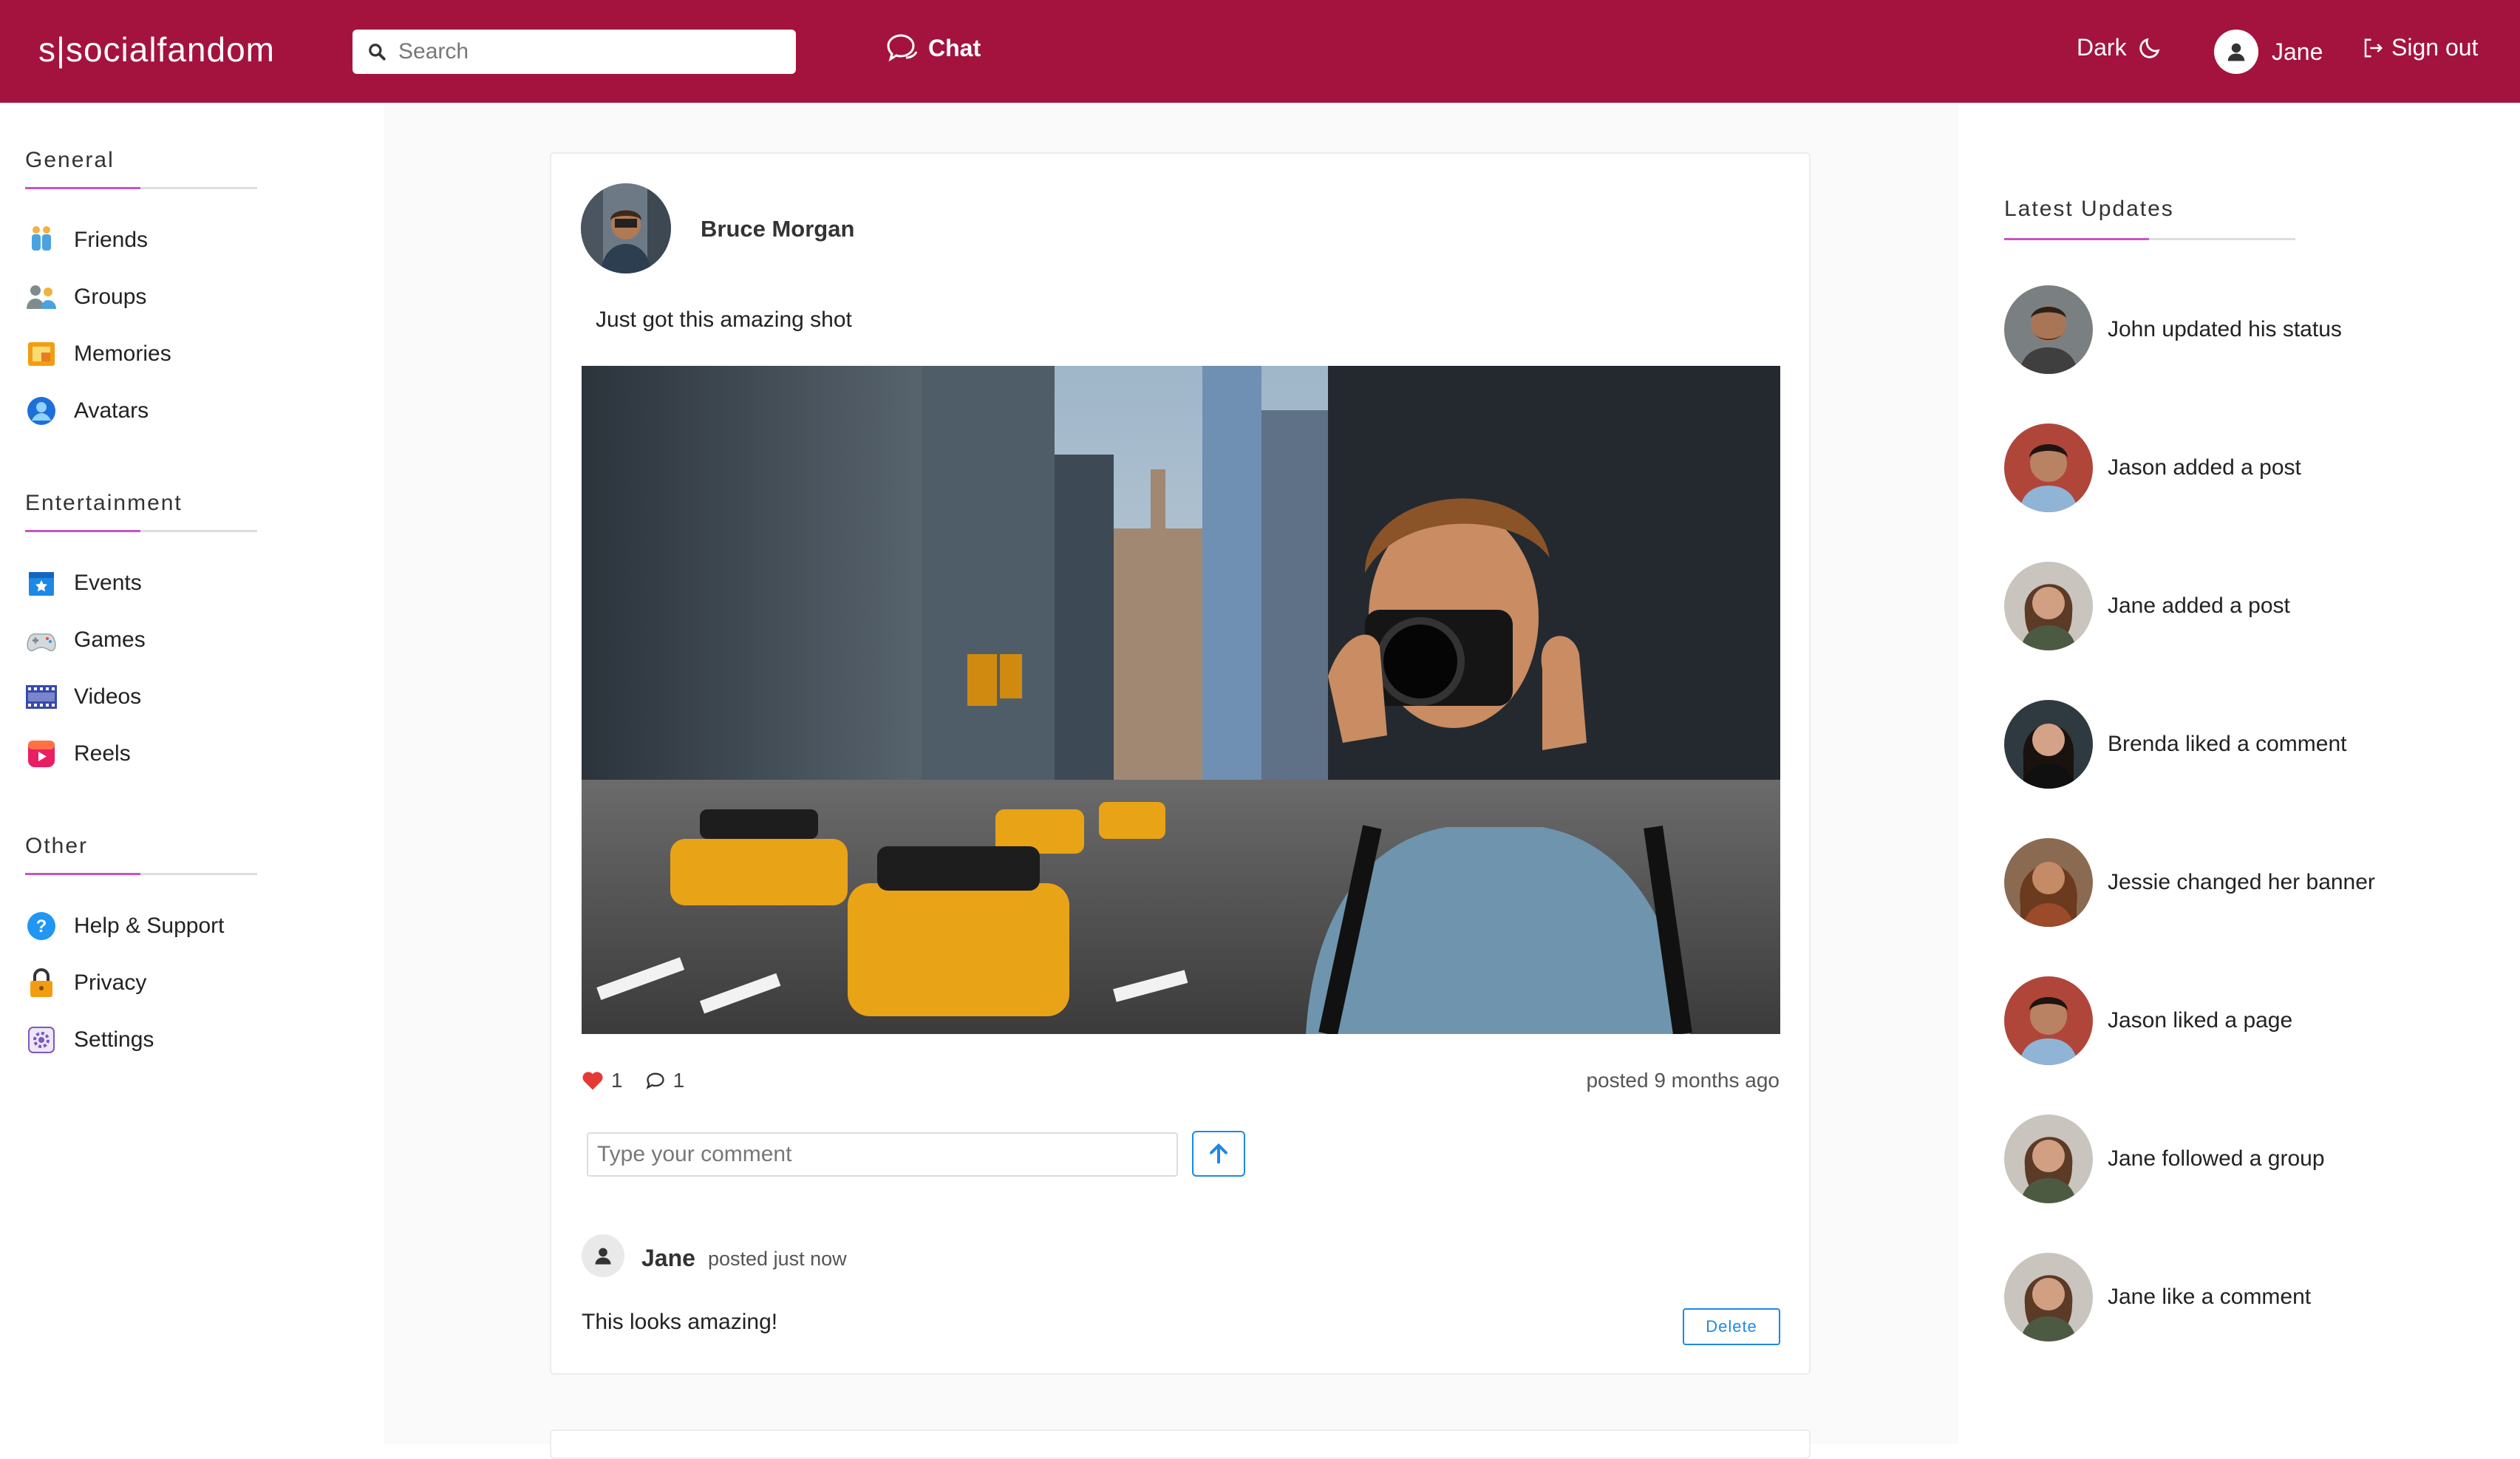 Image resolution: width=2520 pixels, height=1459 pixels. What do you see at coordinates (593, 1080) in the screenshot?
I see `heart-icon` at bounding box center [593, 1080].